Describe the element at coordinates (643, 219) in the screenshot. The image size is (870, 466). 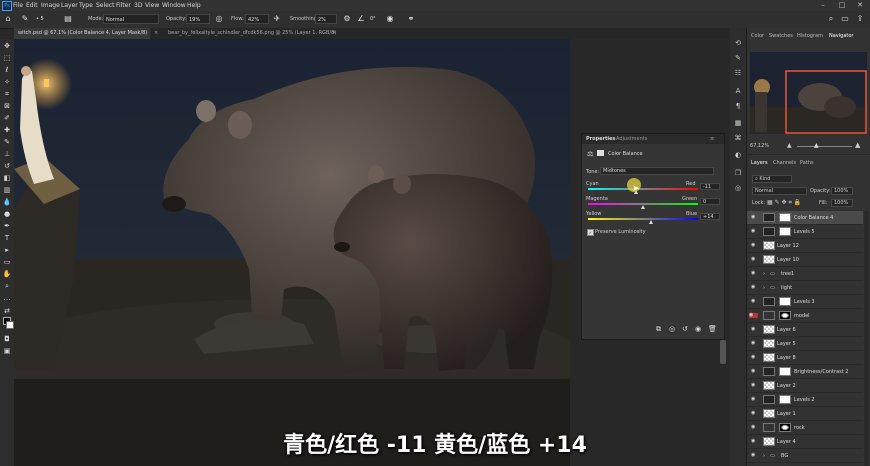
I see `yellow-blue-slider` at that location.